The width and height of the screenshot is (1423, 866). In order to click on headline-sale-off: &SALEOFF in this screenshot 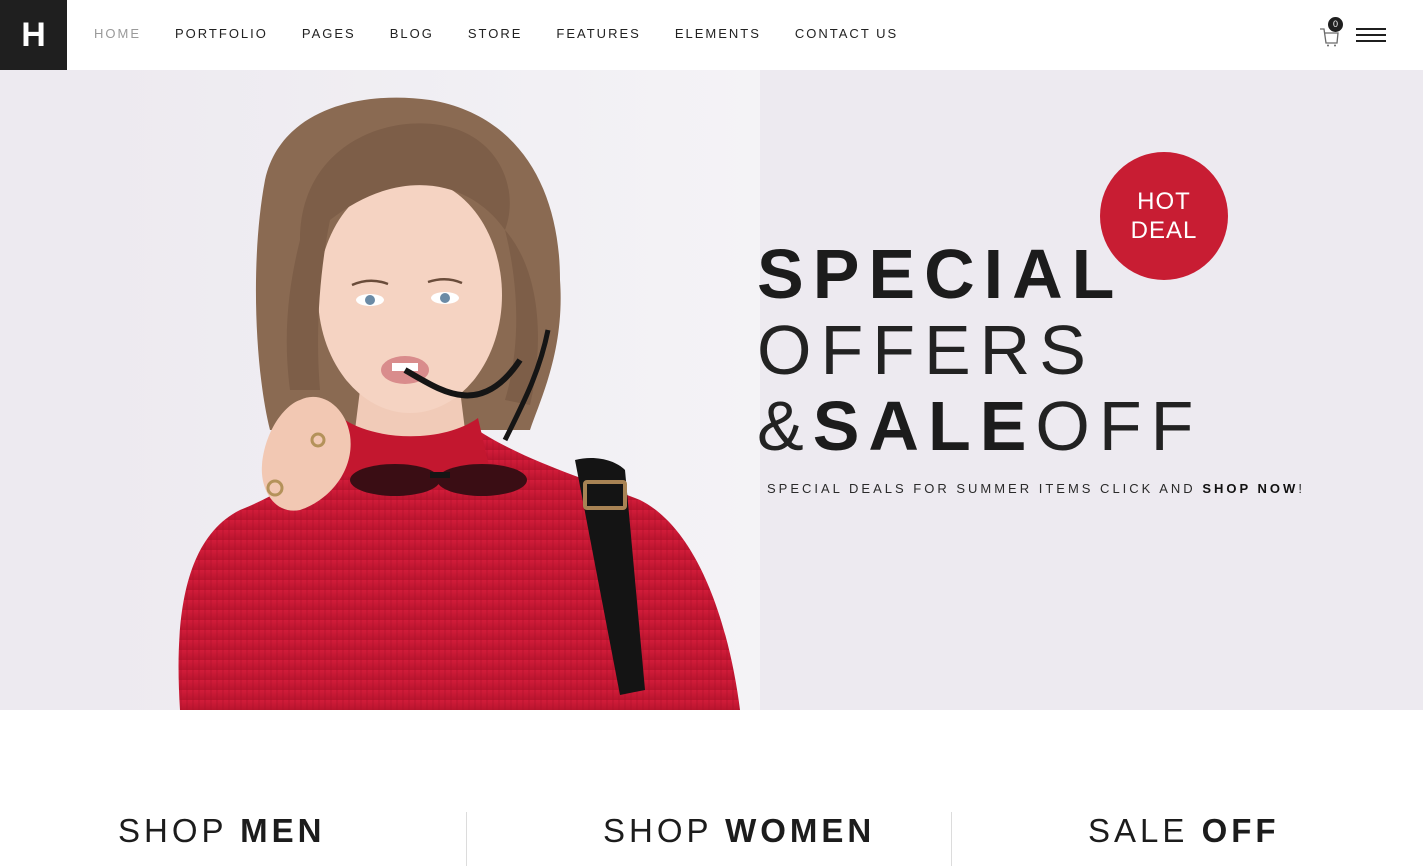, I will do `click(979, 426)`.